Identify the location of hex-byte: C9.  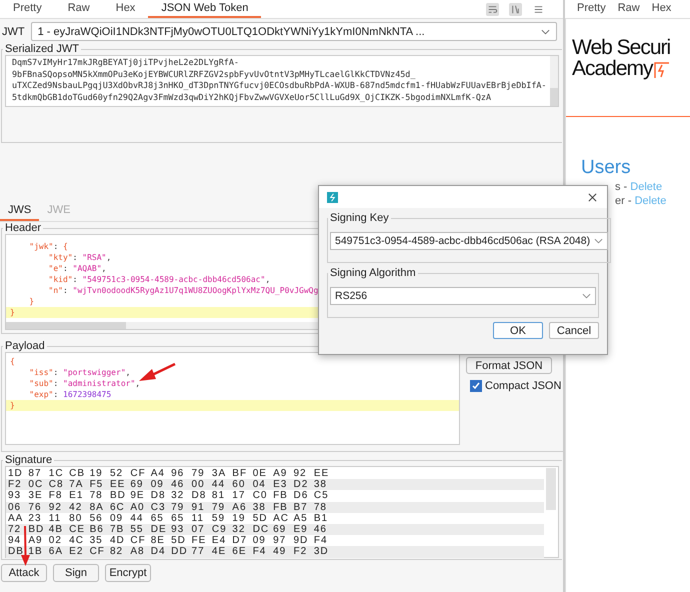
(220, 530).